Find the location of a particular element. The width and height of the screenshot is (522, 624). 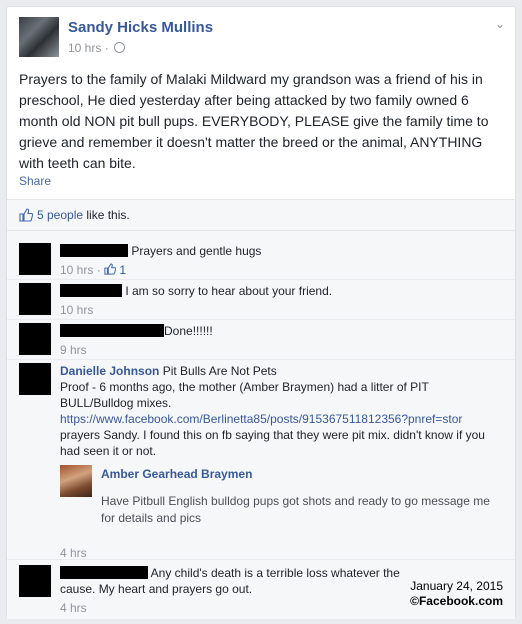

comment-text: I am so sorry to hear about your friend. is located at coordinates (229, 291).